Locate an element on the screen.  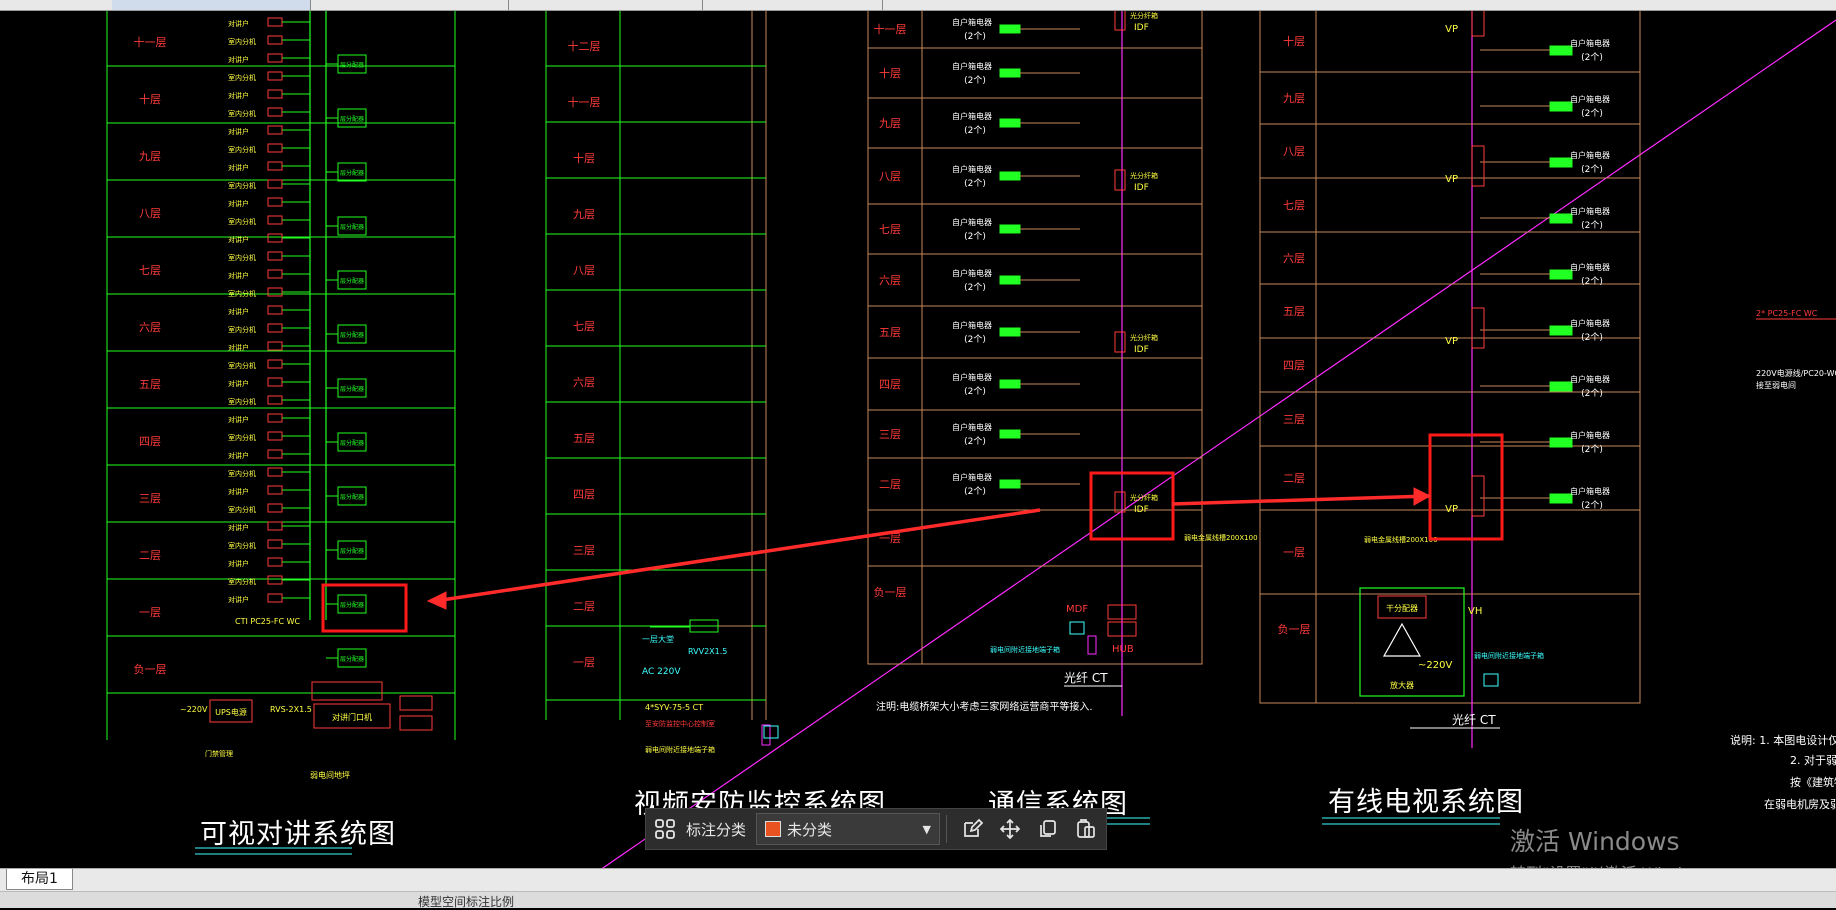
grid-layout-icon is located at coordinates (665, 829).